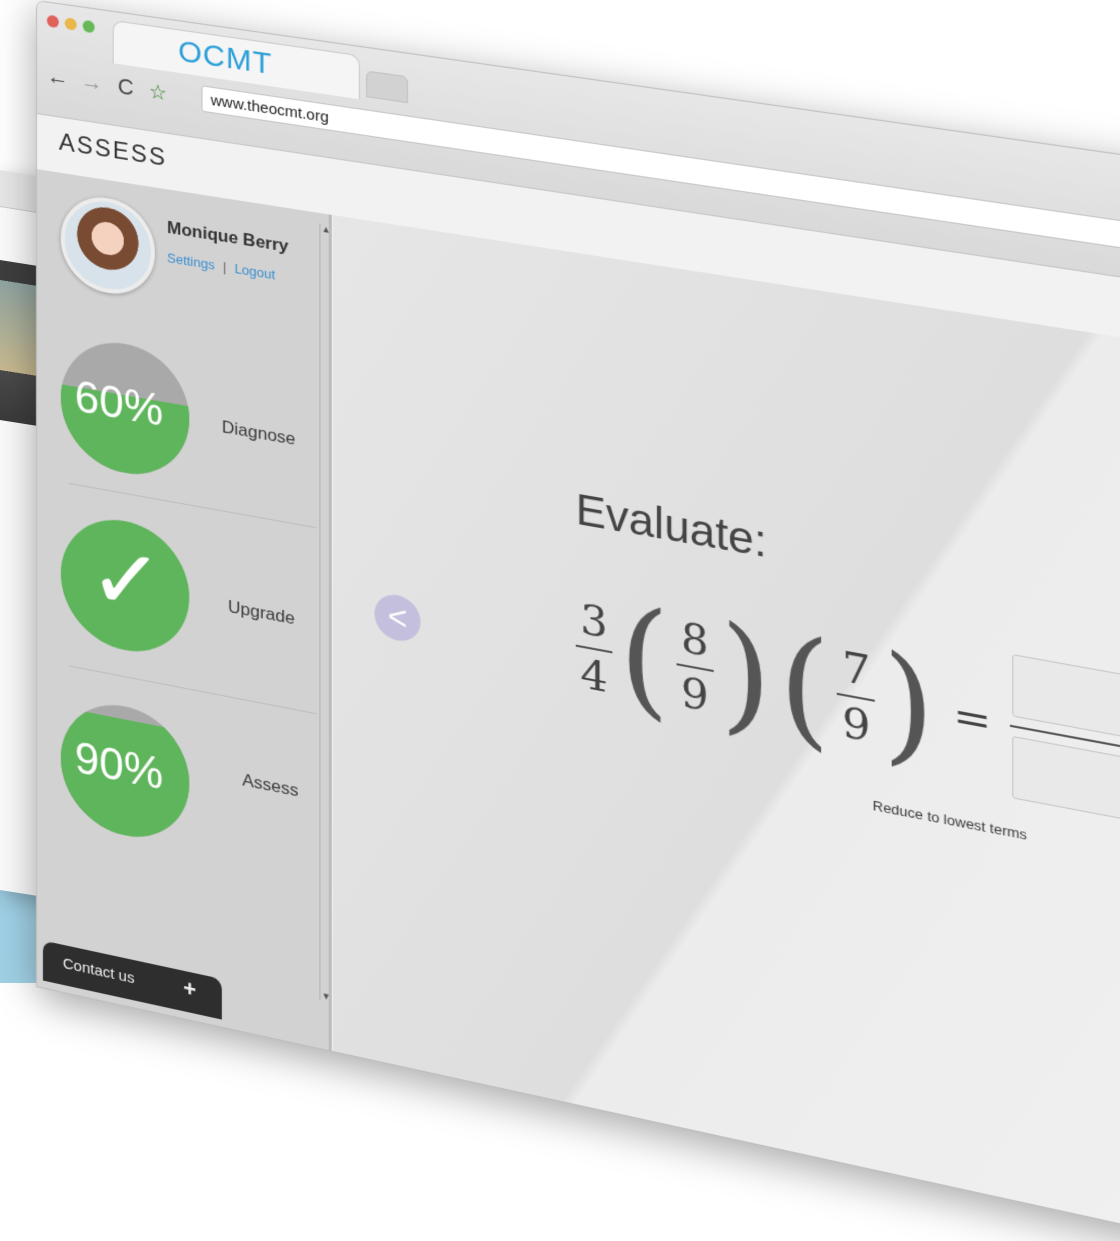 This screenshot has height=1241, width=1120. Describe the element at coordinates (325, 613) in the screenshot. I see `sidebar-scrollbar: ▲ ▼` at that location.